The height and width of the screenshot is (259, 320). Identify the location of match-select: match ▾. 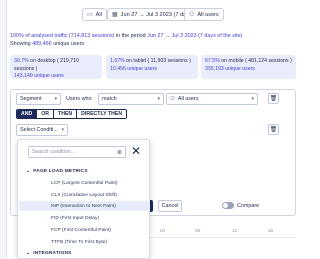
(131, 99).